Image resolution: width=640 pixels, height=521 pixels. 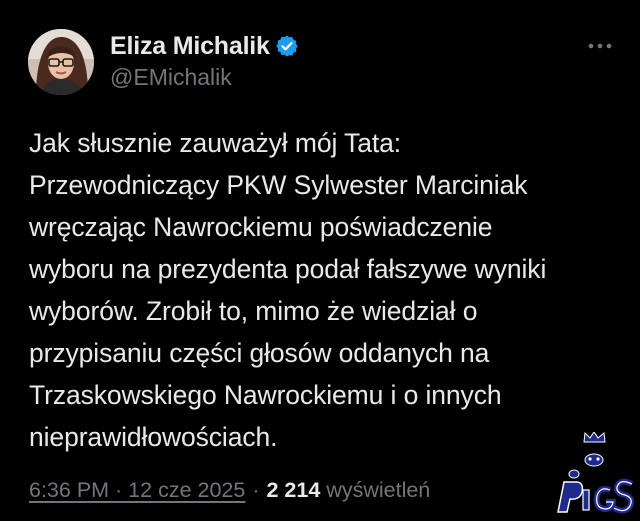 What do you see at coordinates (137, 490) in the screenshot?
I see `tweet-timestamp-link: 6:36 PM · 12 cze 2025` at bounding box center [137, 490].